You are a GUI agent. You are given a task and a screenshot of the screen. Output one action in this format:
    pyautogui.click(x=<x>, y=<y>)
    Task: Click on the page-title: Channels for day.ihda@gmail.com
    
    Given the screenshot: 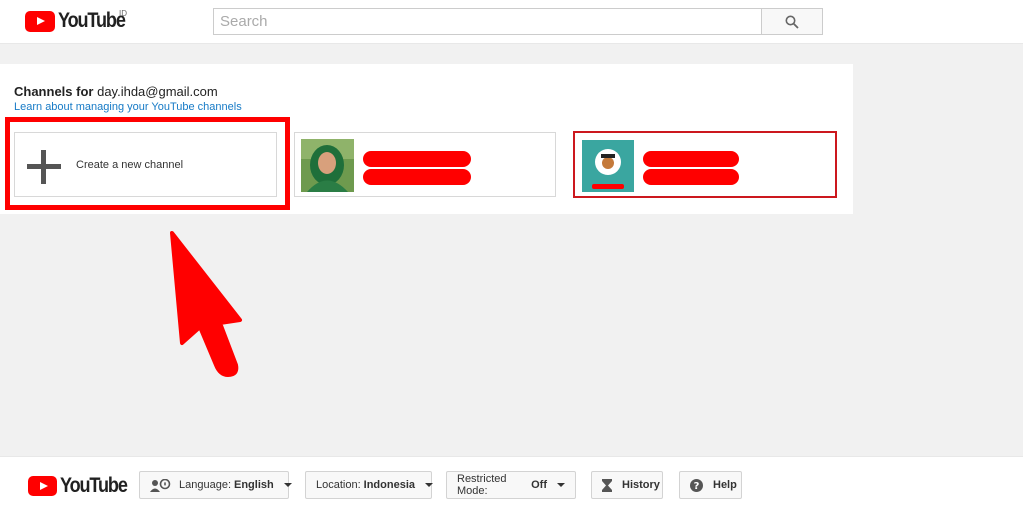 What is the action you would take?
    pyautogui.click(x=116, y=91)
    